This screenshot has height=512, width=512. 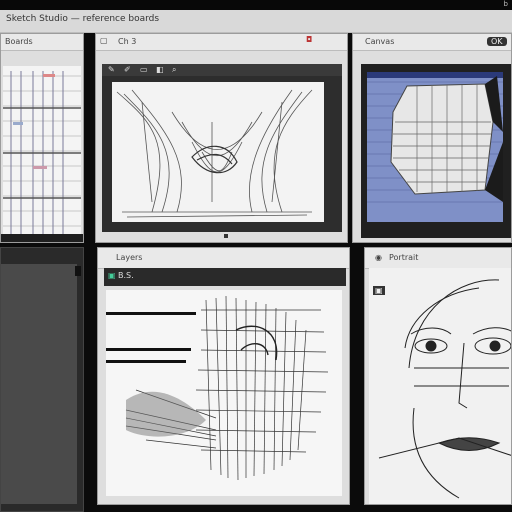 I want to click on drawing-canvas, so click(x=218, y=152).